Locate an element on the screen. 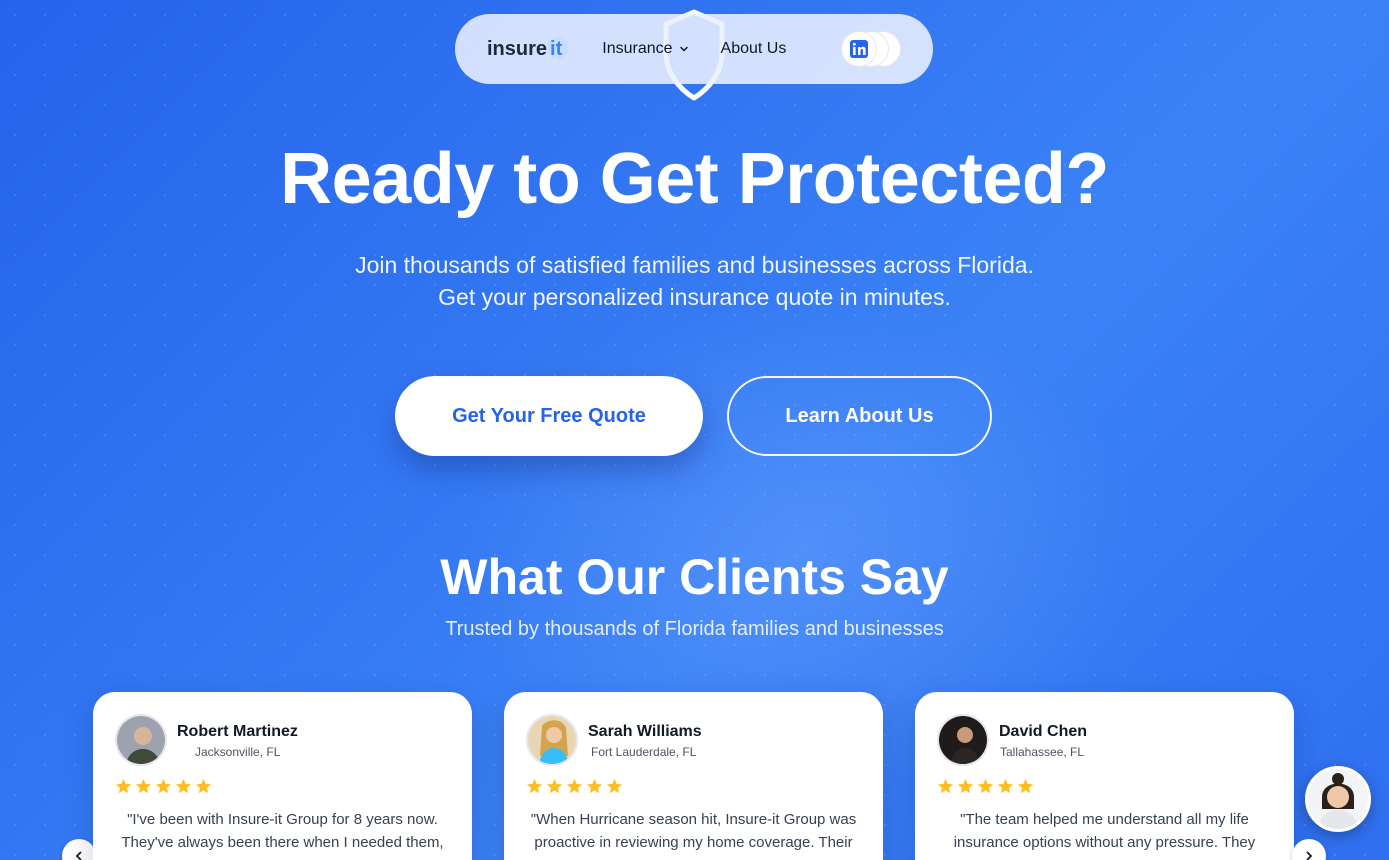 The image size is (1389, 860). top-navigation: insure it Insurance About Us is located at coordinates (694, 49).